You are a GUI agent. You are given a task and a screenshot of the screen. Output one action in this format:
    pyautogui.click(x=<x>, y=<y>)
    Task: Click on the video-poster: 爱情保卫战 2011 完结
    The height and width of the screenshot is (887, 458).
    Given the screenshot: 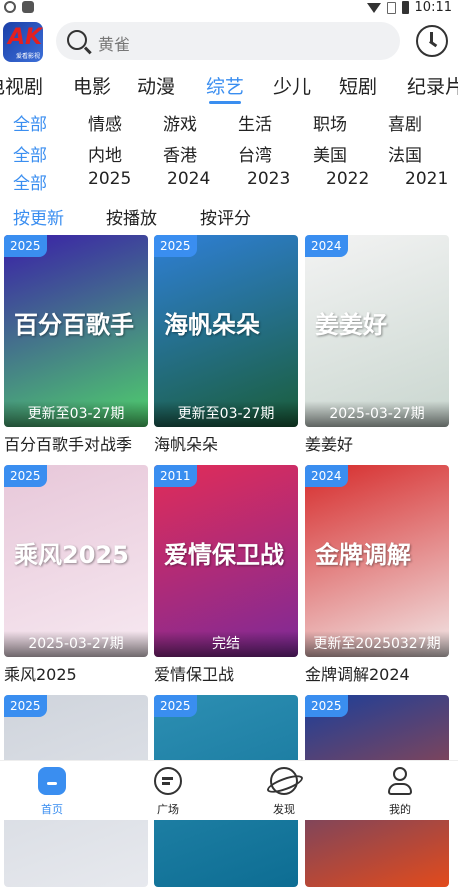 What is the action you would take?
    pyautogui.click(x=226, y=561)
    